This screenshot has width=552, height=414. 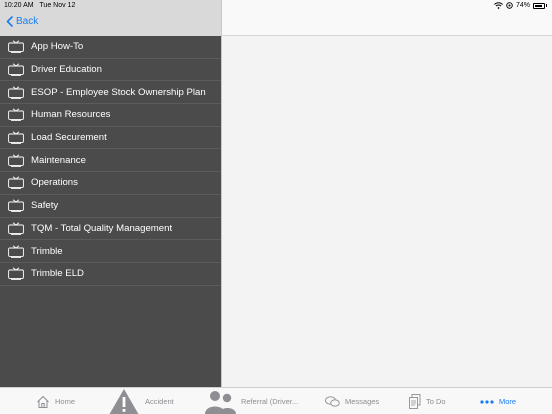 I want to click on status-date: Tue Nov 12, so click(x=57, y=5).